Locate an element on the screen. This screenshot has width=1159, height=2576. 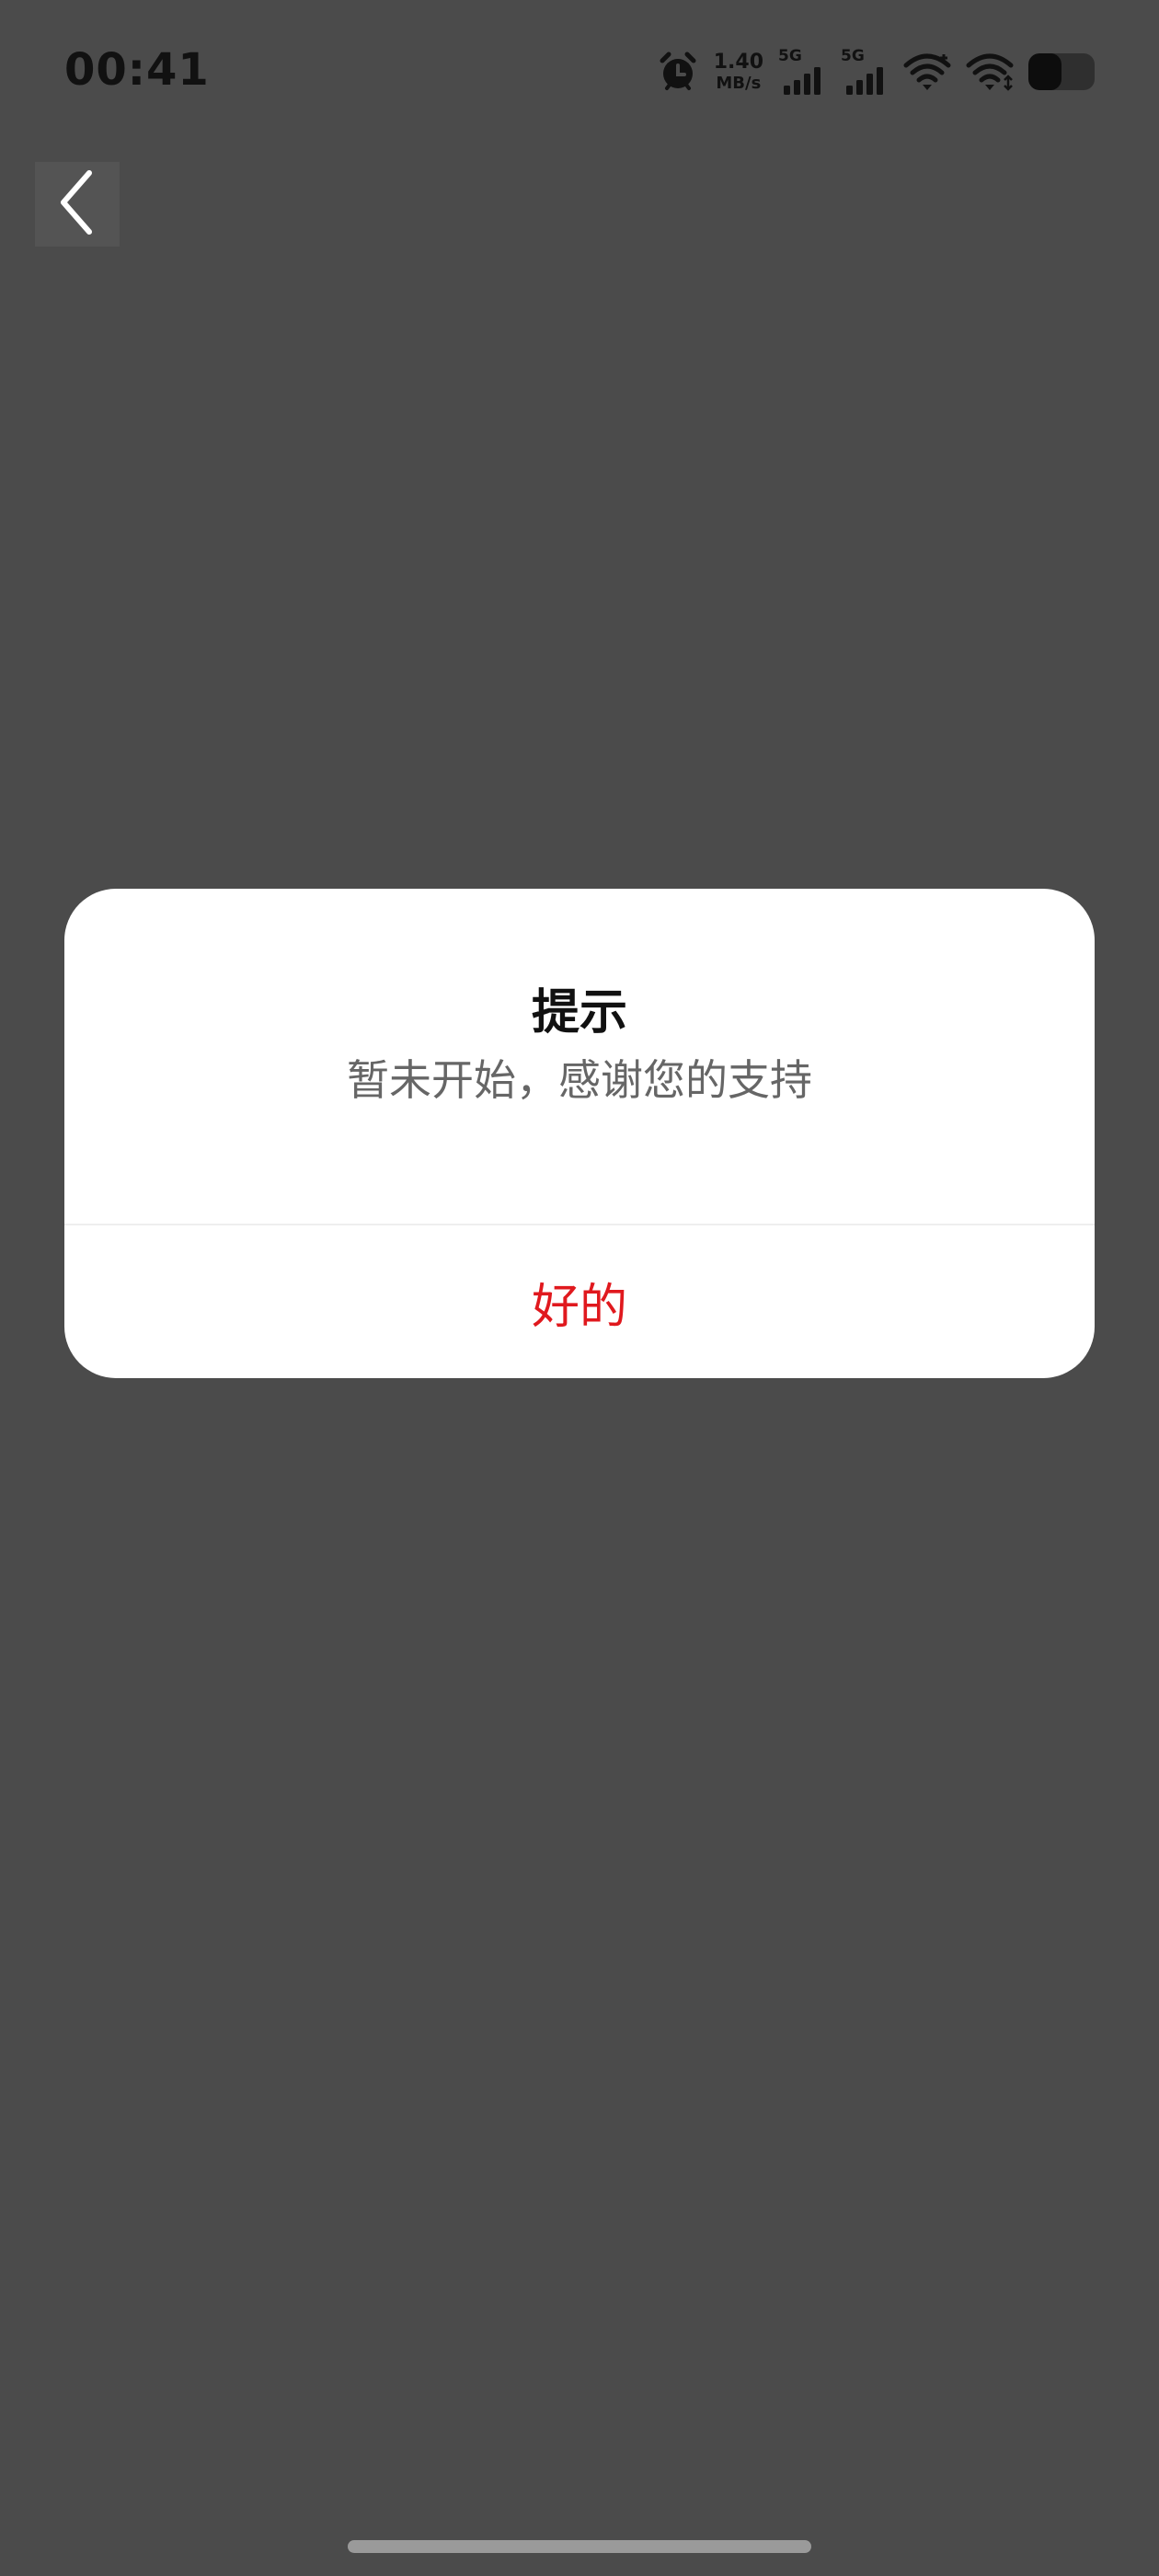
network-speed-value: 1.40 is located at coordinates (738, 62).